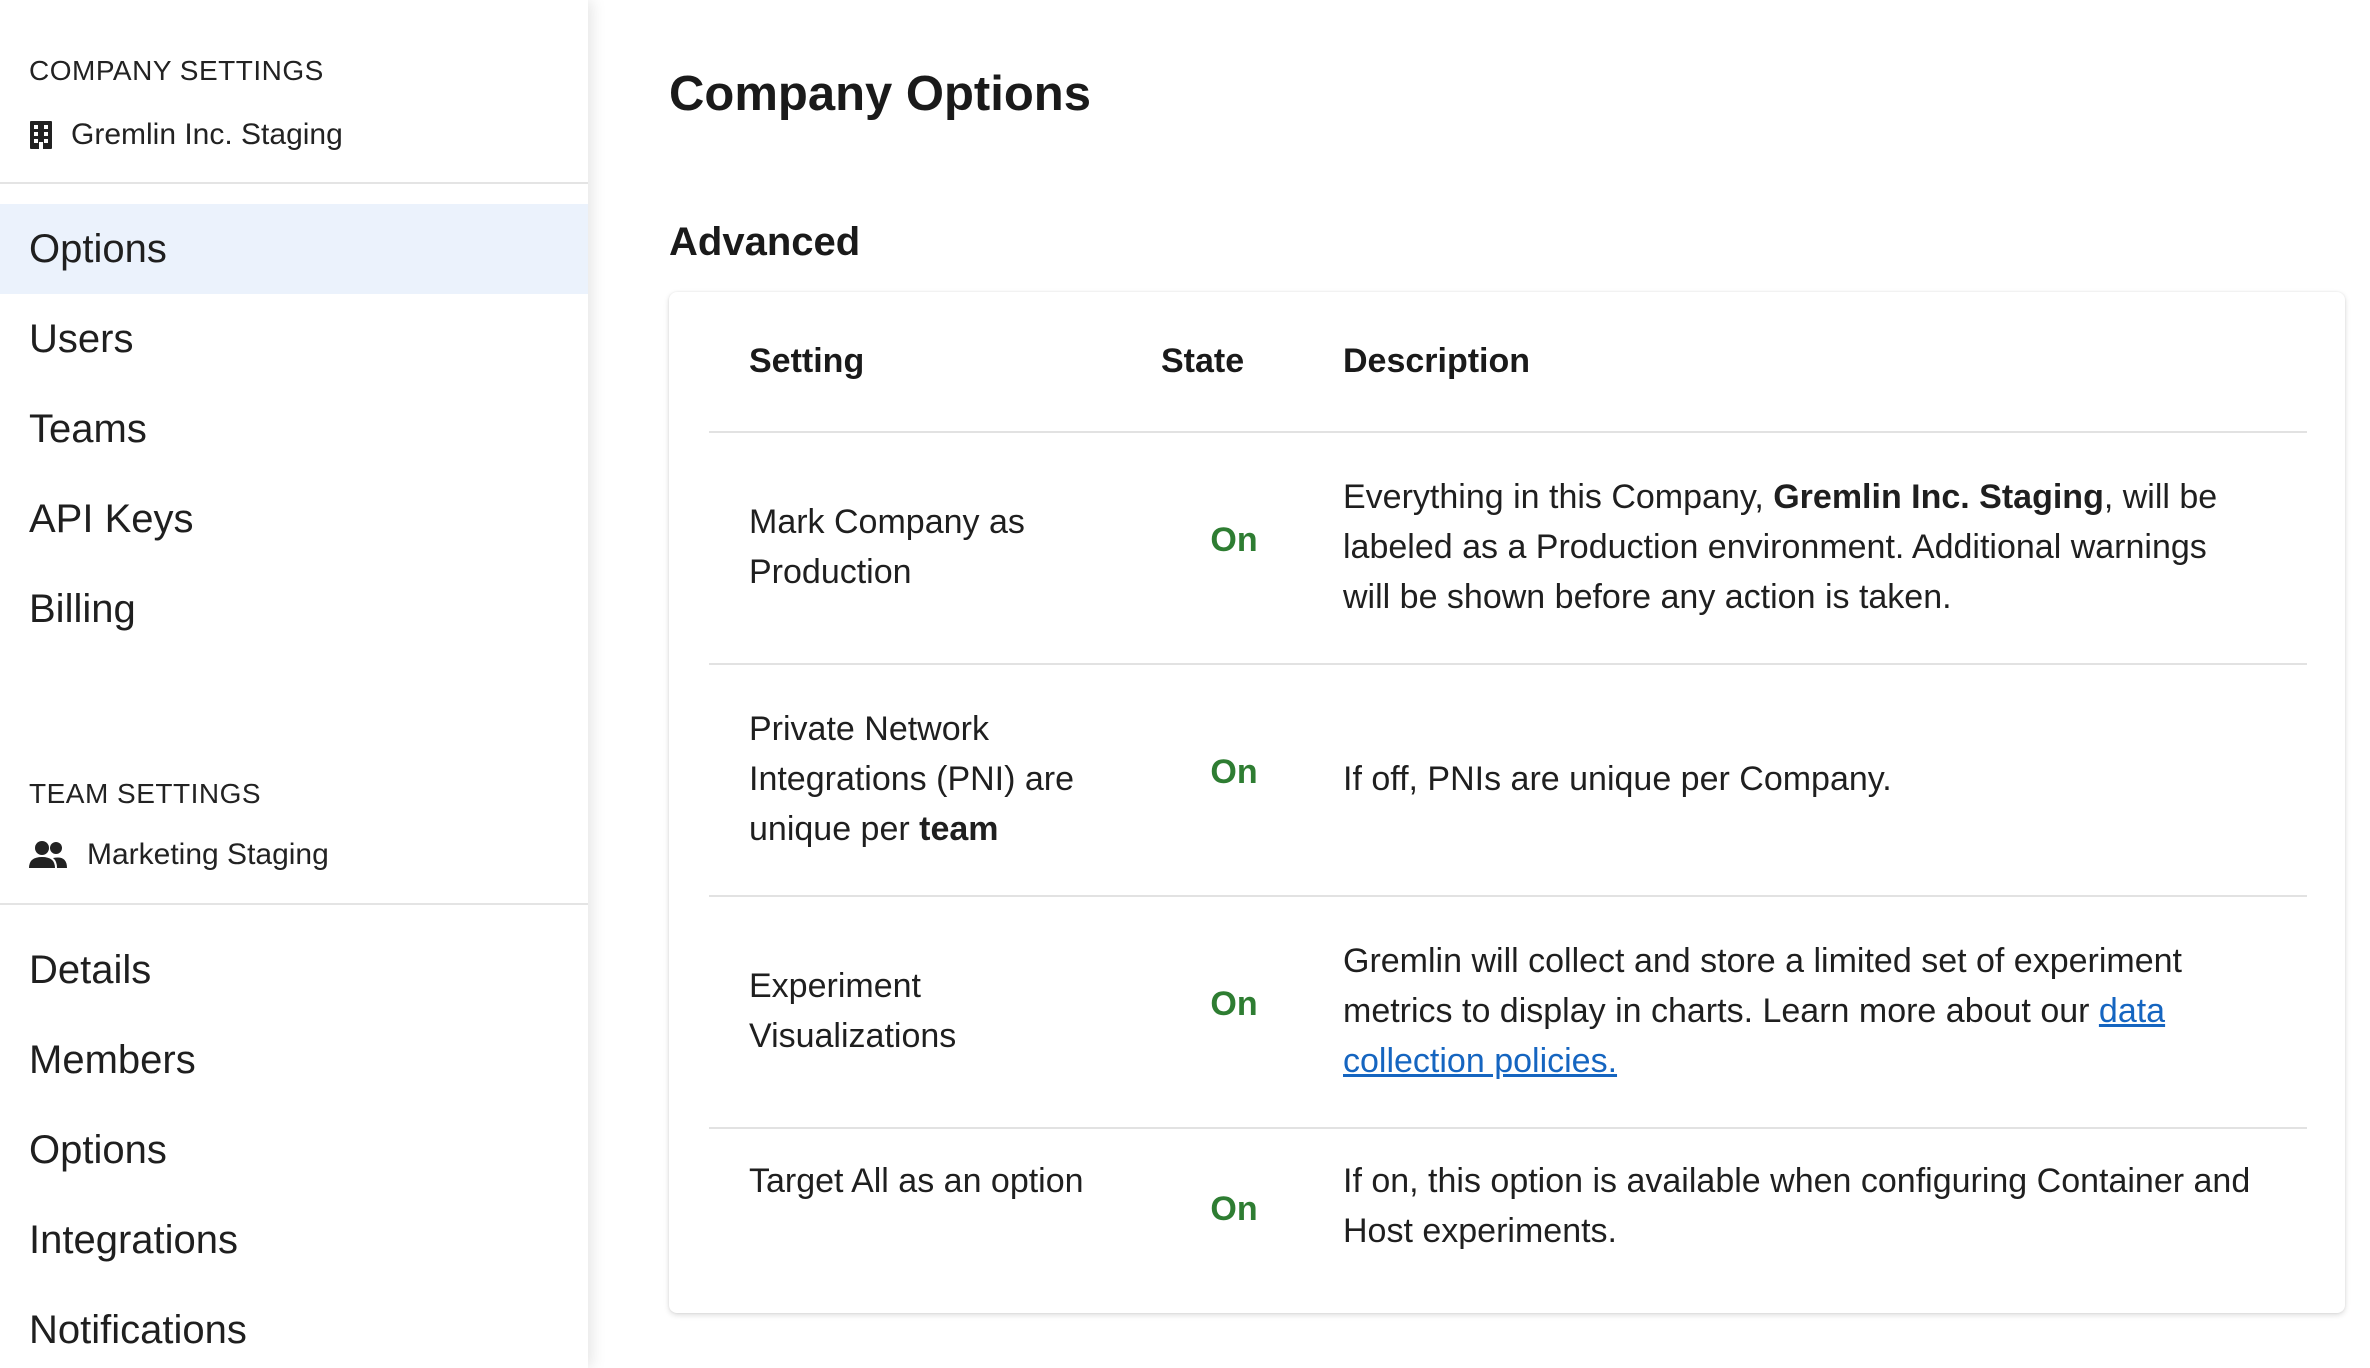  Describe the element at coordinates (294, 429) in the screenshot. I see `sidebar-item-teams: Teams` at that location.